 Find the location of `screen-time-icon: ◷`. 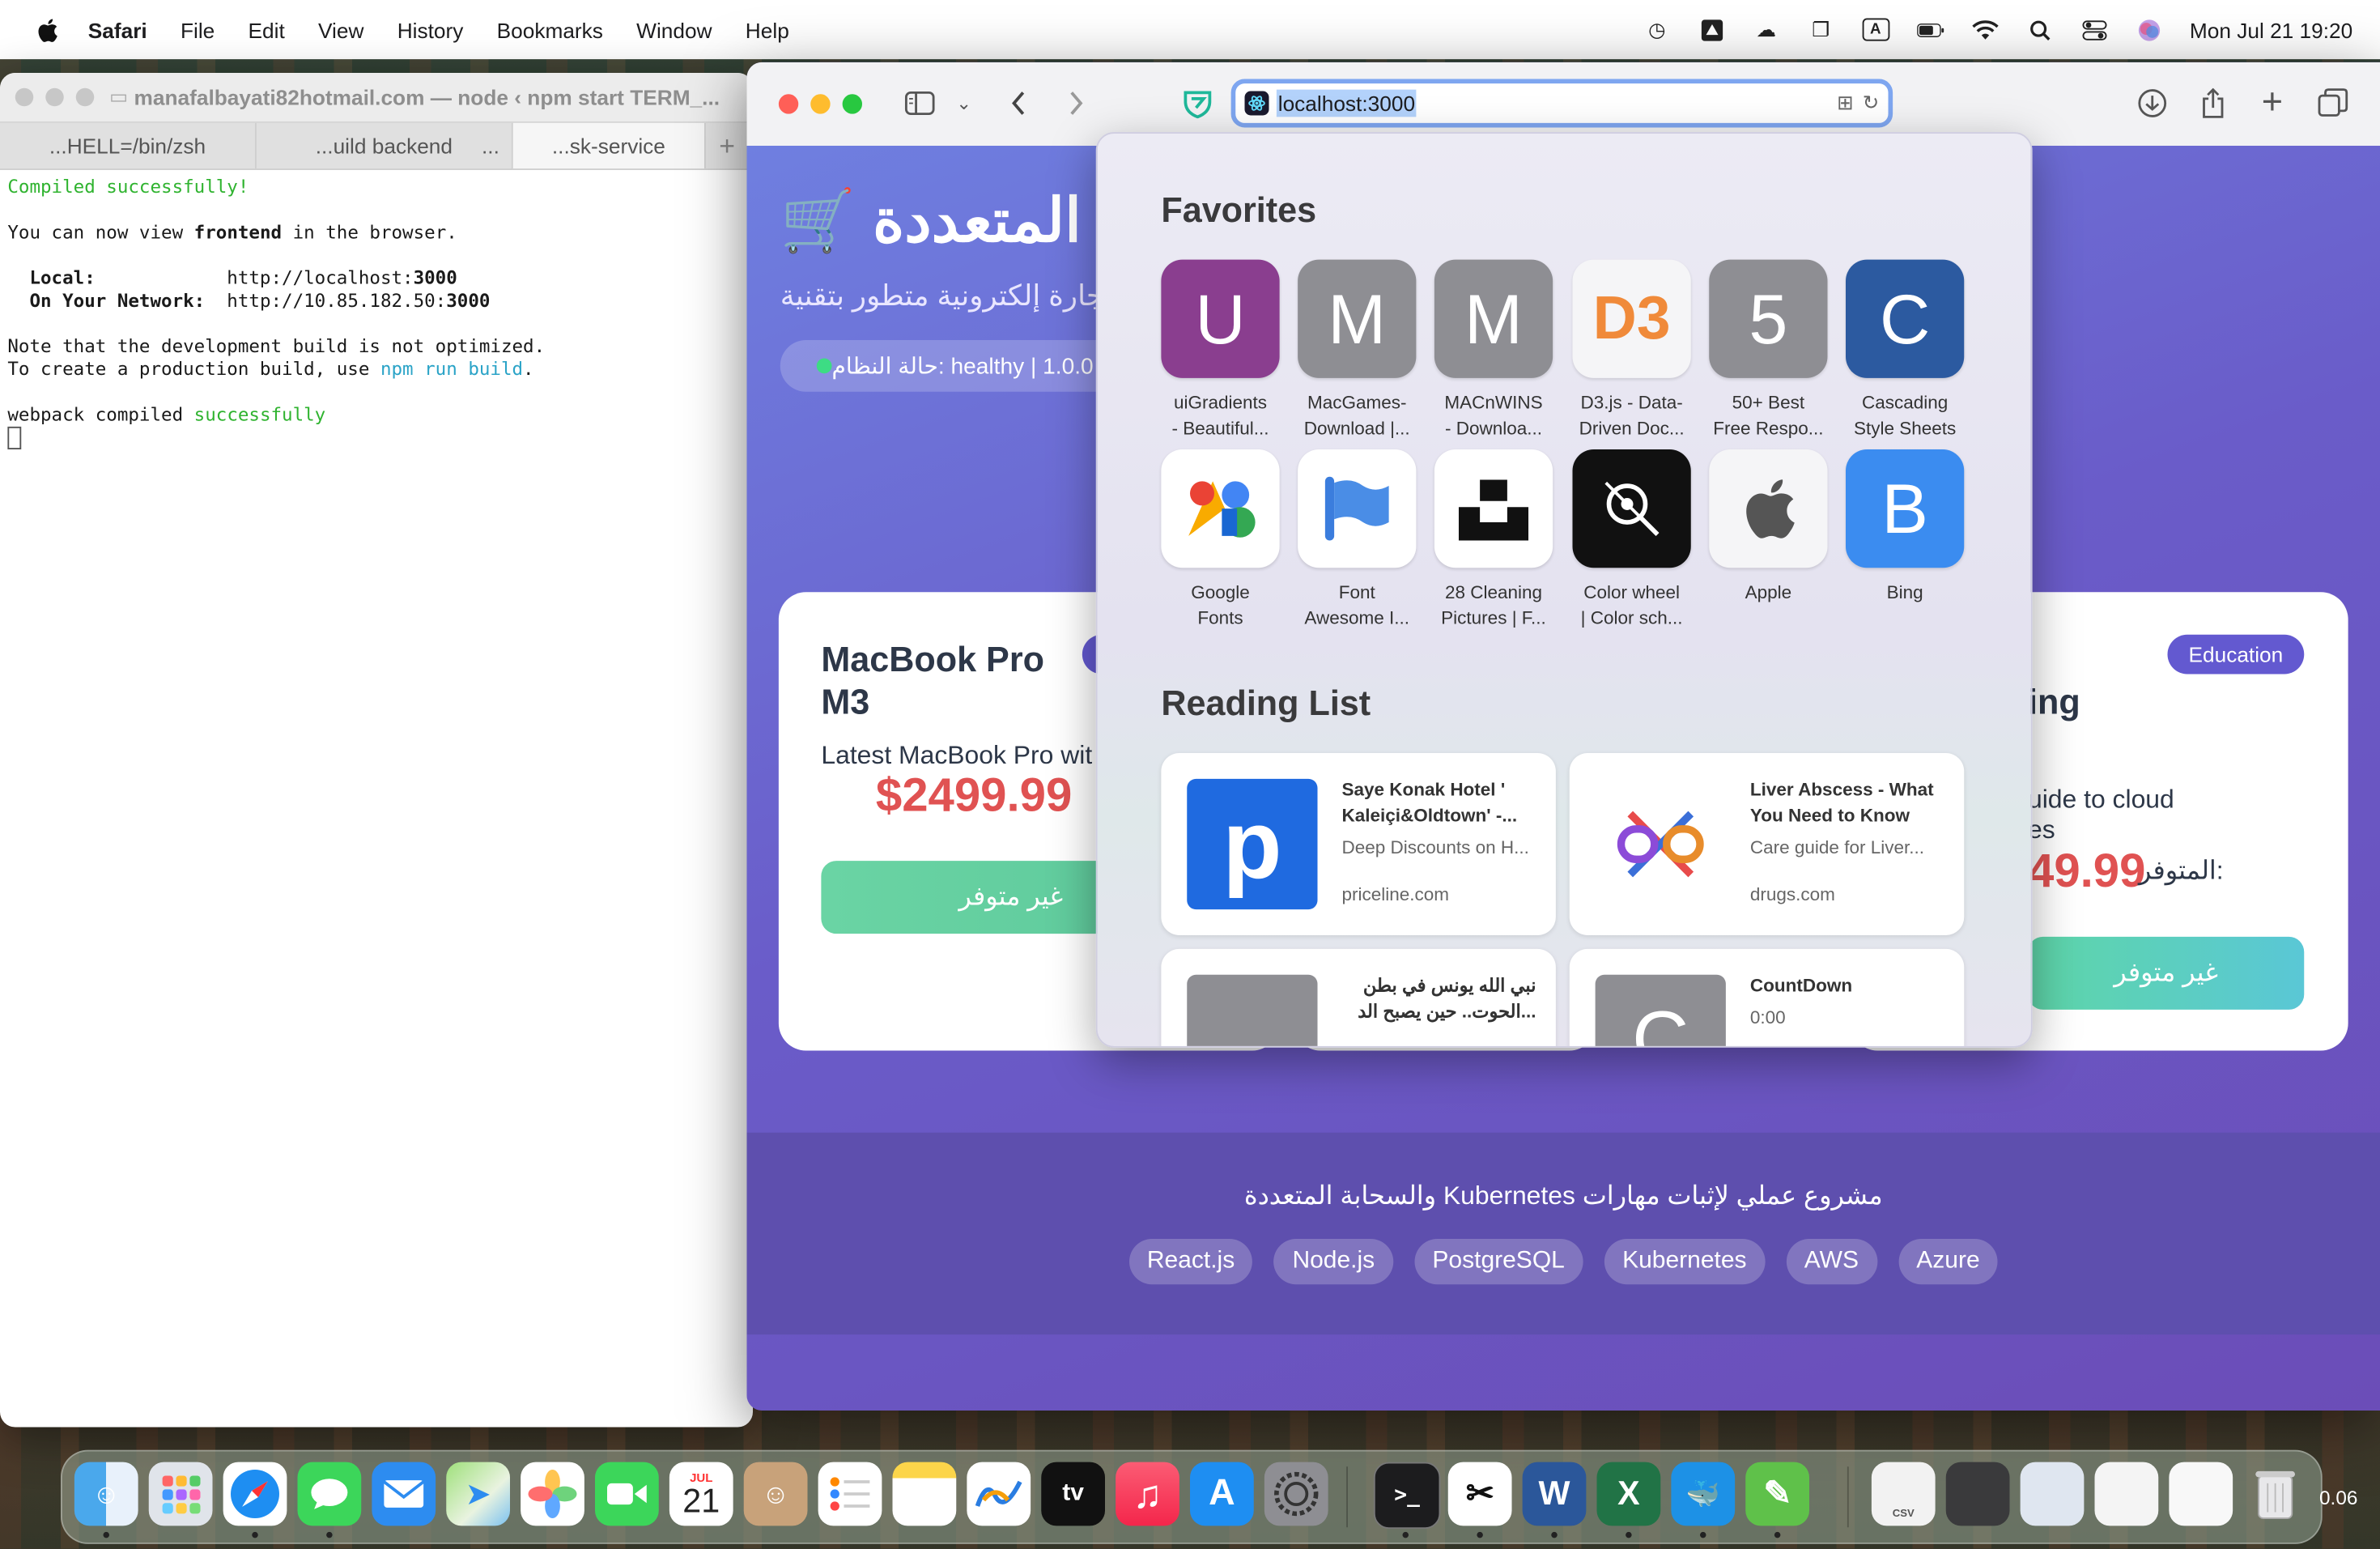

screen-time-icon: ◷ is located at coordinates (1657, 30).